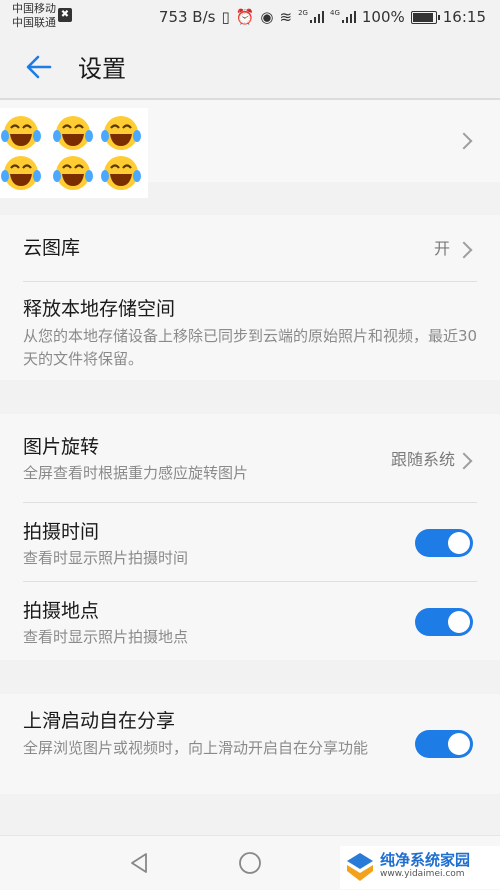 The height and width of the screenshot is (890, 500). What do you see at coordinates (34, 22) in the screenshot?
I see `carrier-2: 中国联通` at bounding box center [34, 22].